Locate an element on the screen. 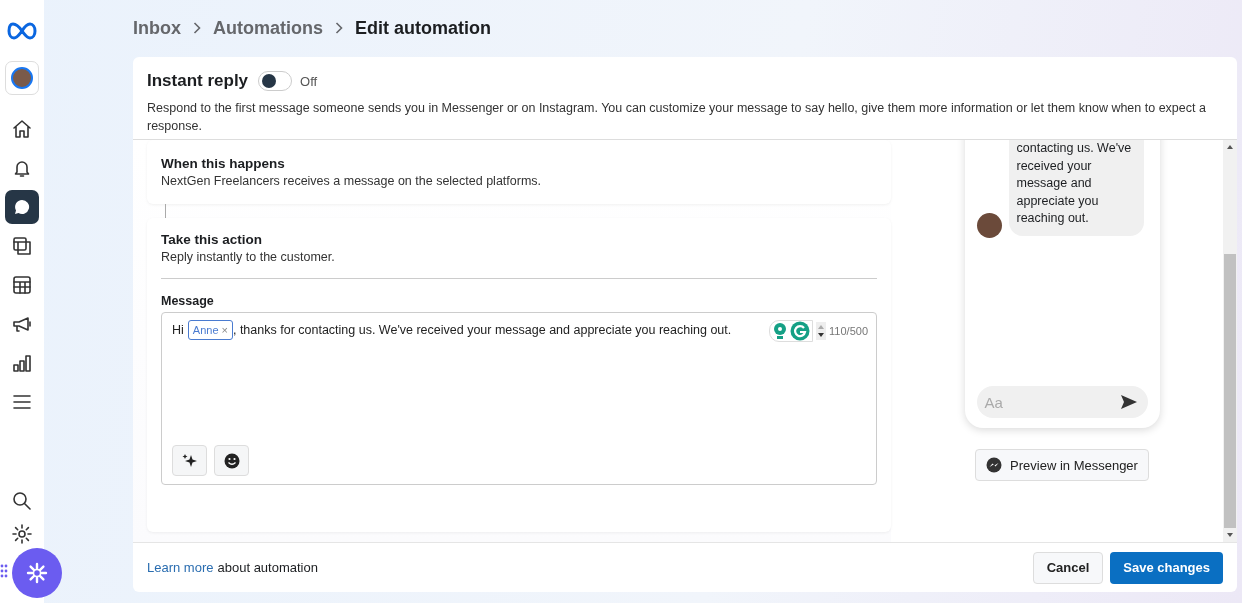 This screenshot has height=603, width=1242. preview-button: Preview in Messenger is located at coordinates (1062, 465).